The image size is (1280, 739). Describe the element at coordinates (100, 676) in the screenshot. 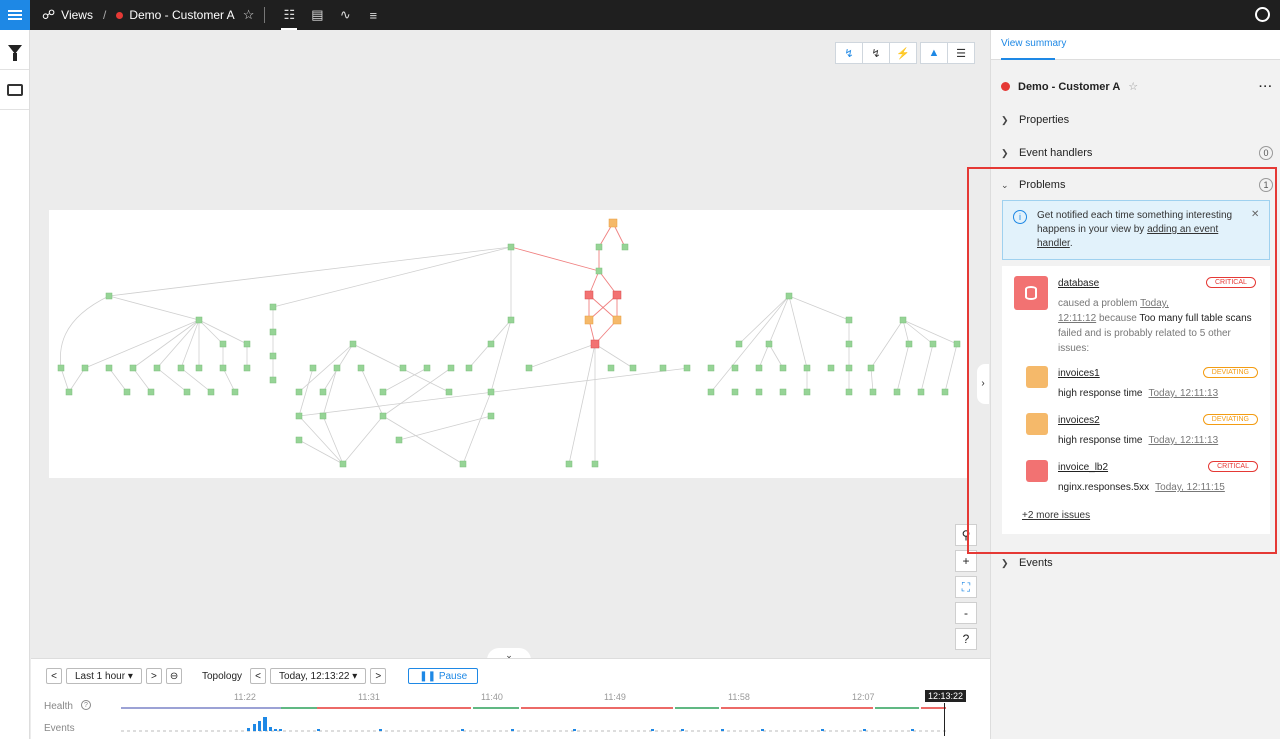

I see `time-range-label: Last 1 hour` at that location.